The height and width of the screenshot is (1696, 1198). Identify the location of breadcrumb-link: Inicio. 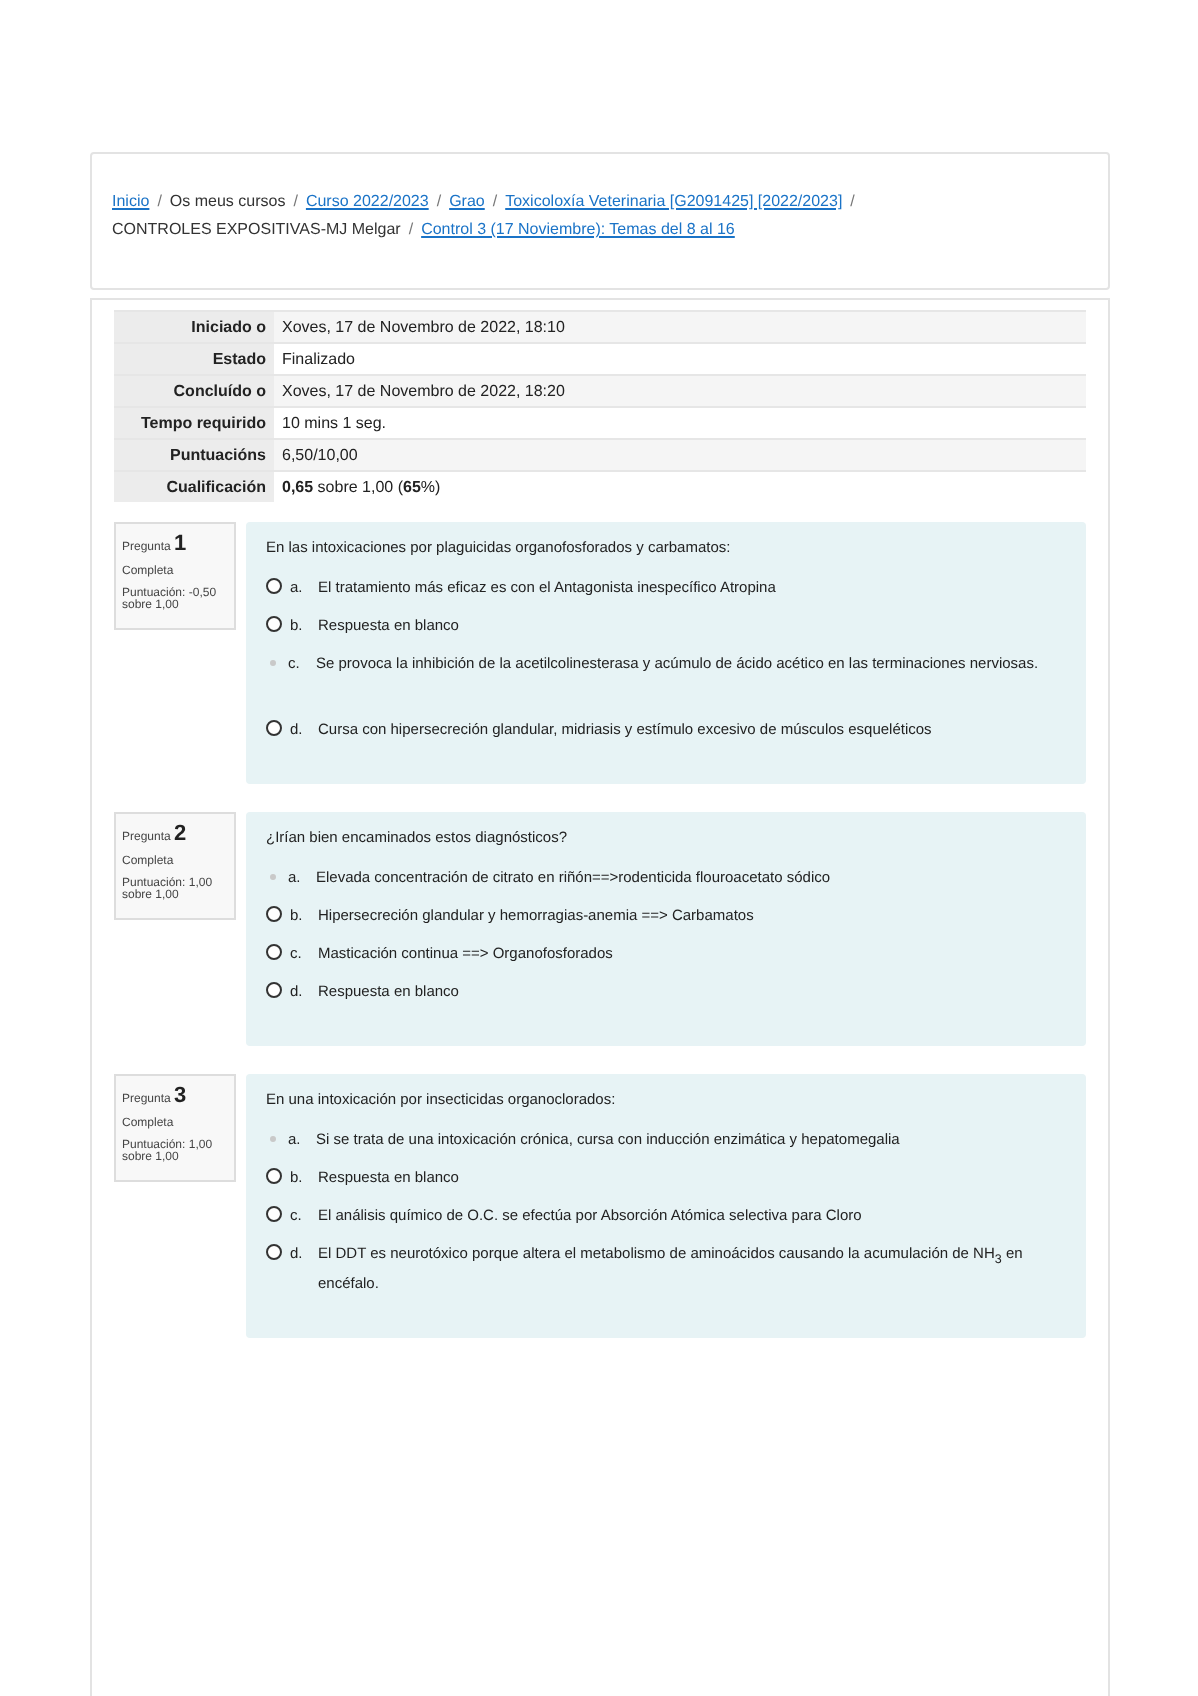
(131, 202).